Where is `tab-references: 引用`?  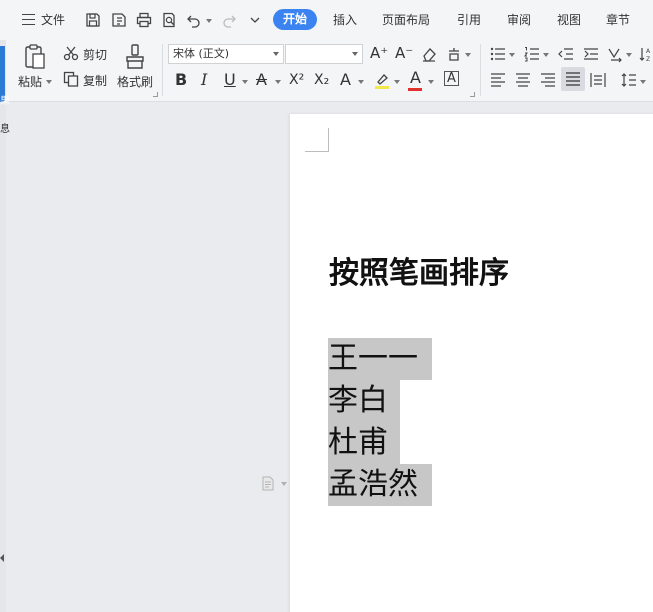
tab-references: 引用 is located at coordinates (469, 20).